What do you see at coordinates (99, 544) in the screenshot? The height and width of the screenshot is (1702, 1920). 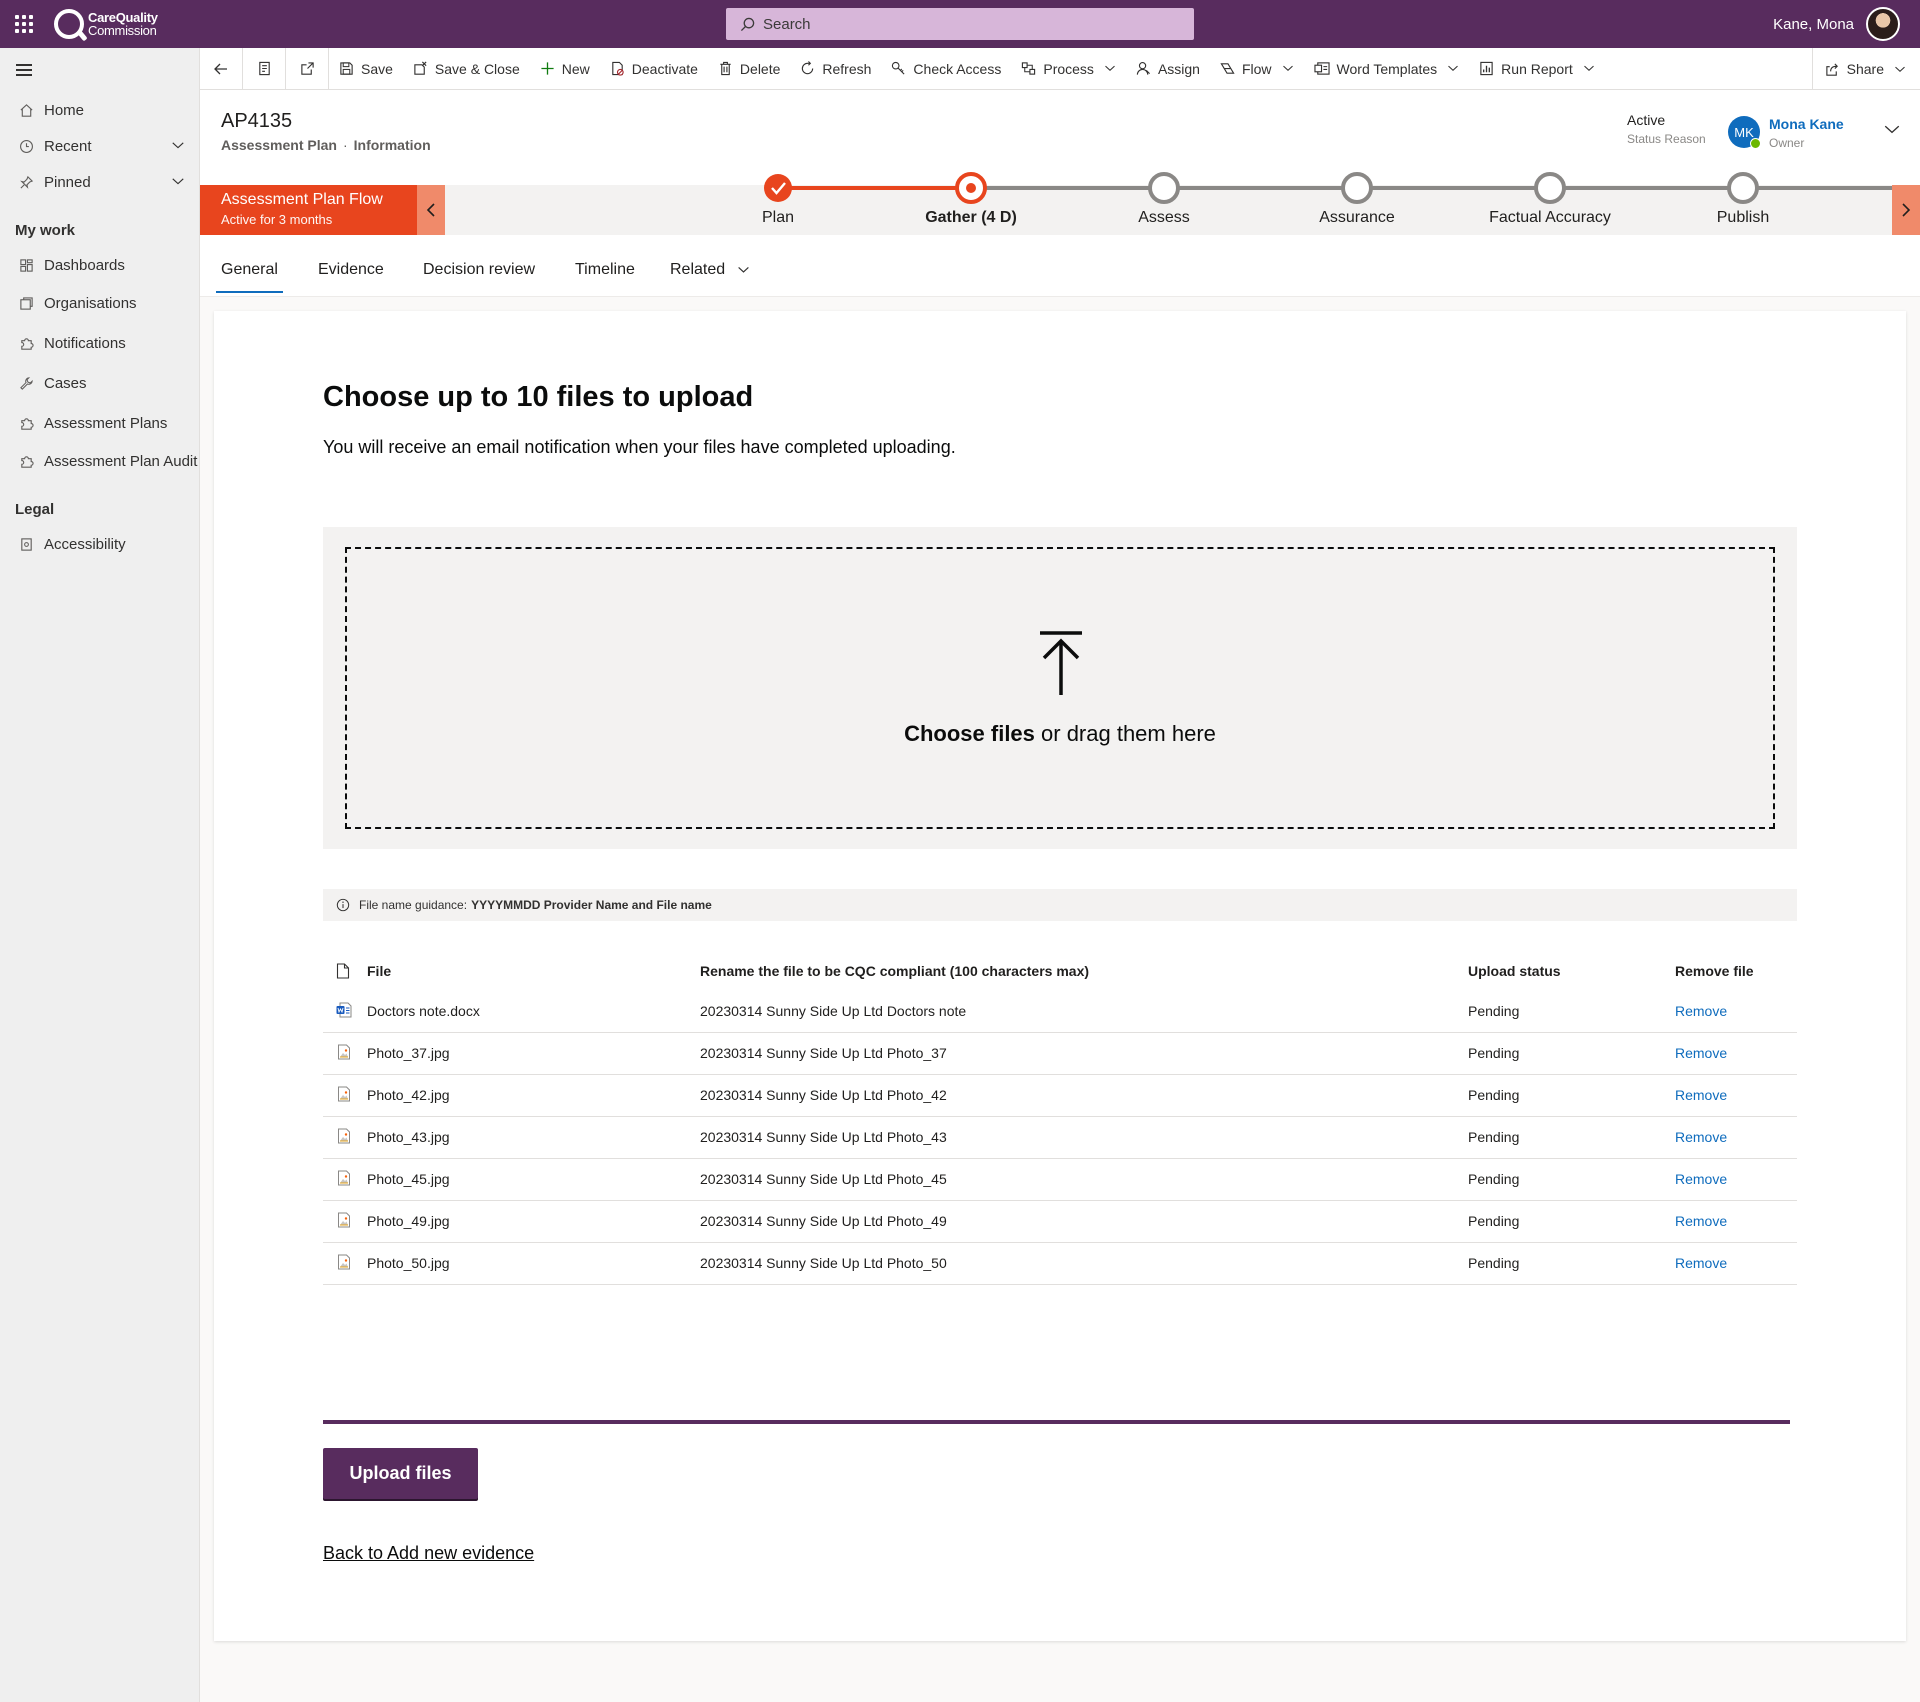 I see `sidebar-item-accessibility: Accessibility` at bounding box center [99, 544].